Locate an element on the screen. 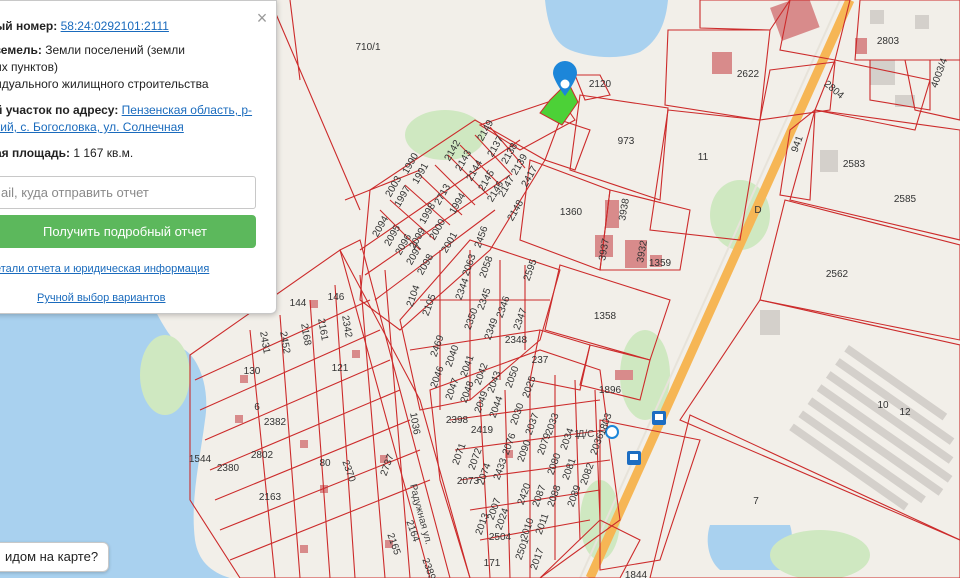 This screenshot has height=578, width=960. parcel-number-label: 10 is located at coordinates (883, 405).